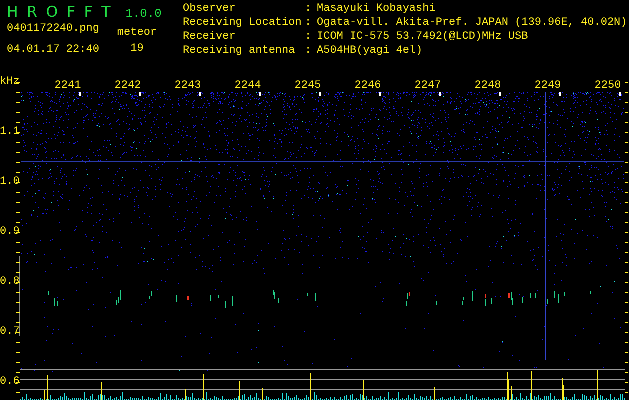  I want to click on app-version: 1.0.0, so click(144, 14).